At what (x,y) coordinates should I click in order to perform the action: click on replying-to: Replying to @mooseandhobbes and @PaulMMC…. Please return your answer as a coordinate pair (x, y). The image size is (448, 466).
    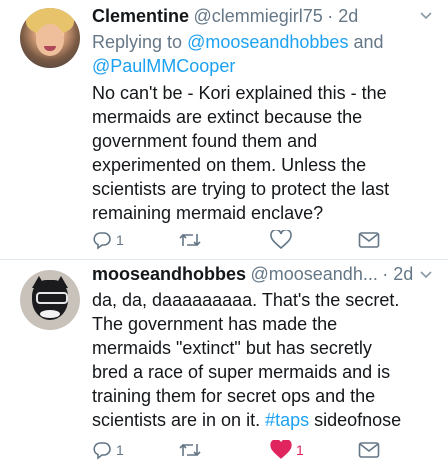
    Looking at the image, I should click on (238, 54).